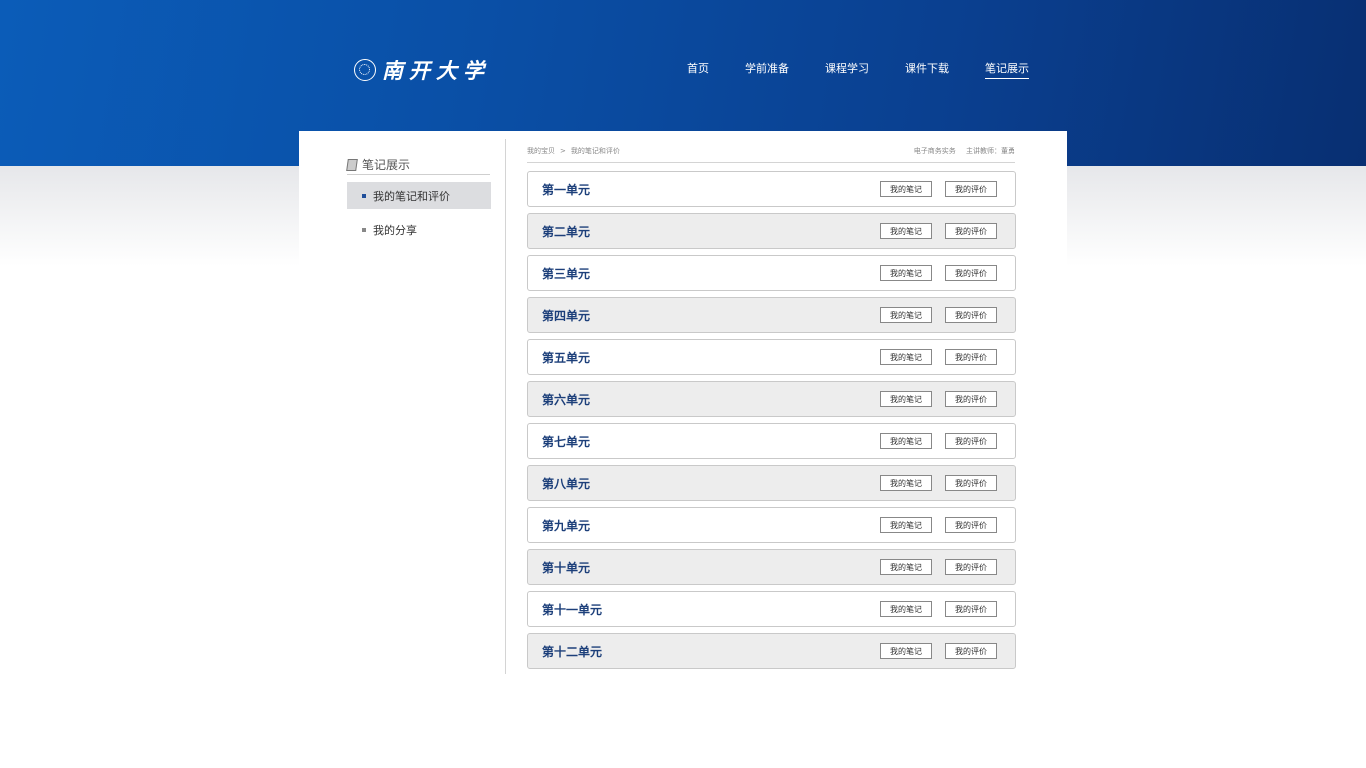 The height and width of the screenshot is (768, 1366). Describe the element at coordinates (767, 69) in the screenshot. I see `nav-preparation: 学前准备` at that location.